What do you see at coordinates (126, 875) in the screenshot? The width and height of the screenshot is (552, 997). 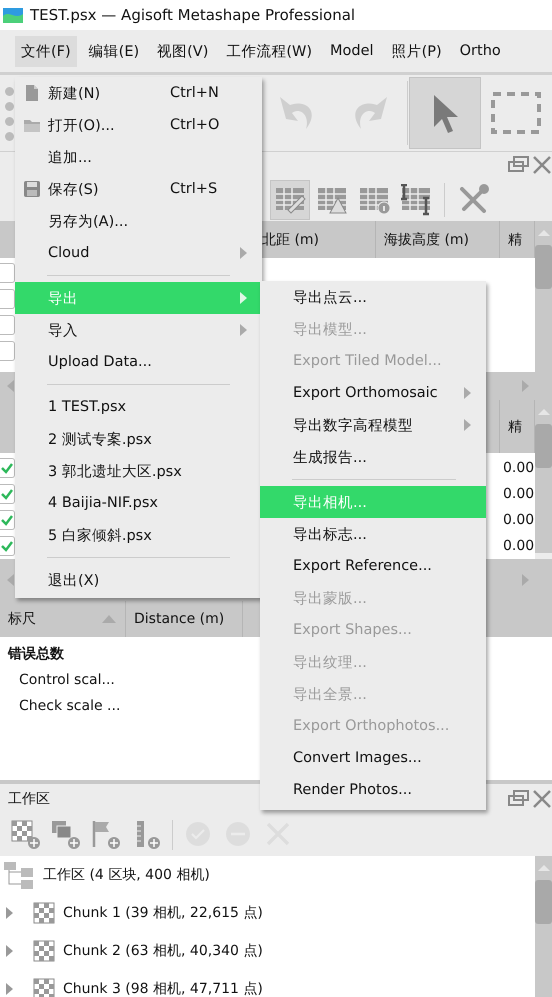 I see `tree-item: 工作区 (4 区块, 400 相机)` at bounding box center [126, 875].